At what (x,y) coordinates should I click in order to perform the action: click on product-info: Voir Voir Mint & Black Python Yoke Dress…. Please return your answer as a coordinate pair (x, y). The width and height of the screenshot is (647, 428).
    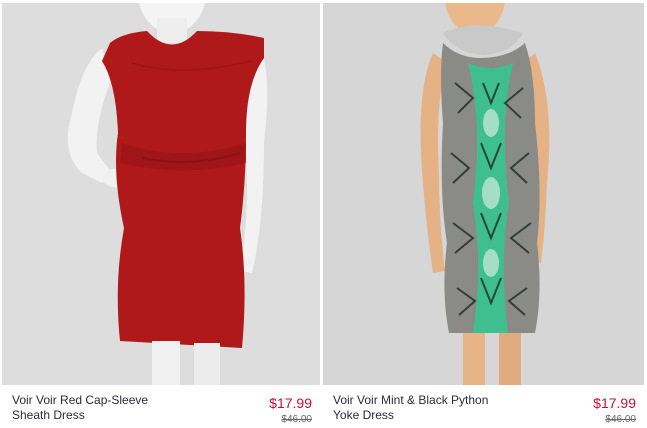
    Looking at the image, I should click on (483, 406).